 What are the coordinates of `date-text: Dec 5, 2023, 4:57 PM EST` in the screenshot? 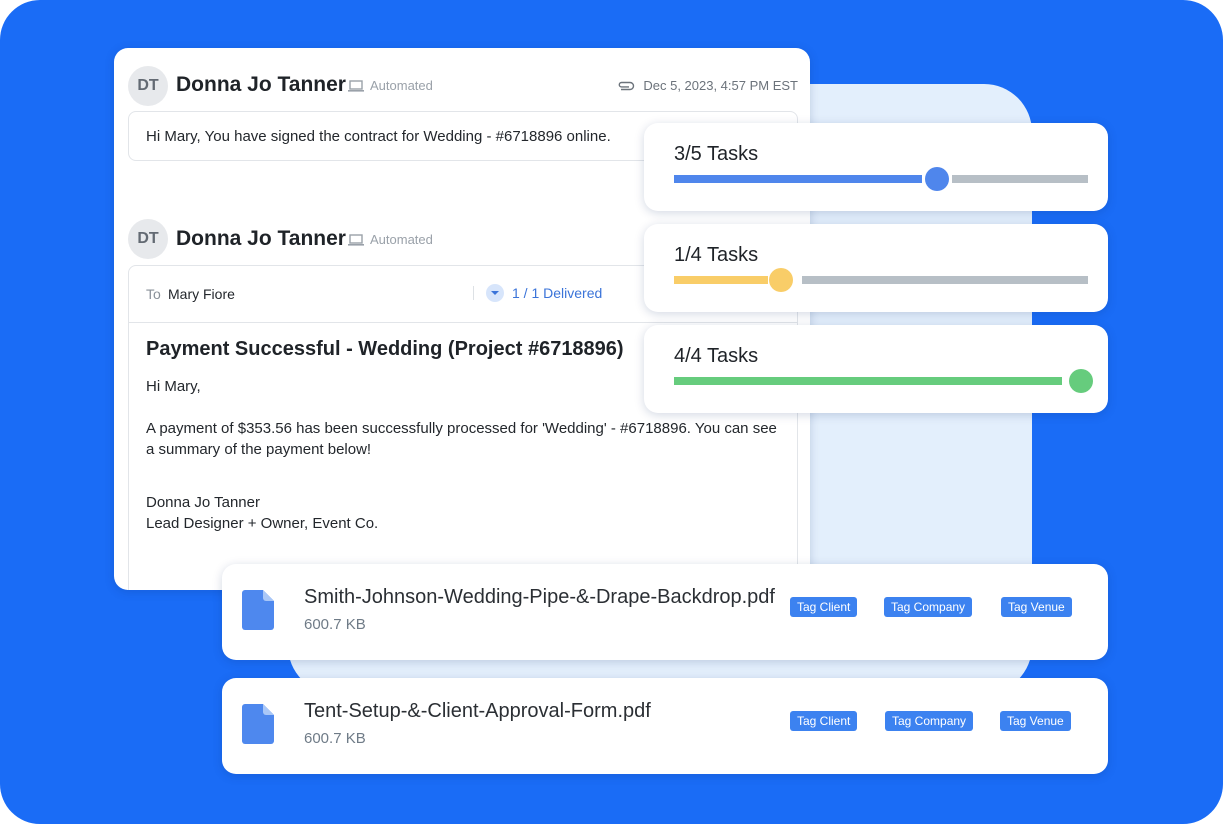 It's located at (720, 85).